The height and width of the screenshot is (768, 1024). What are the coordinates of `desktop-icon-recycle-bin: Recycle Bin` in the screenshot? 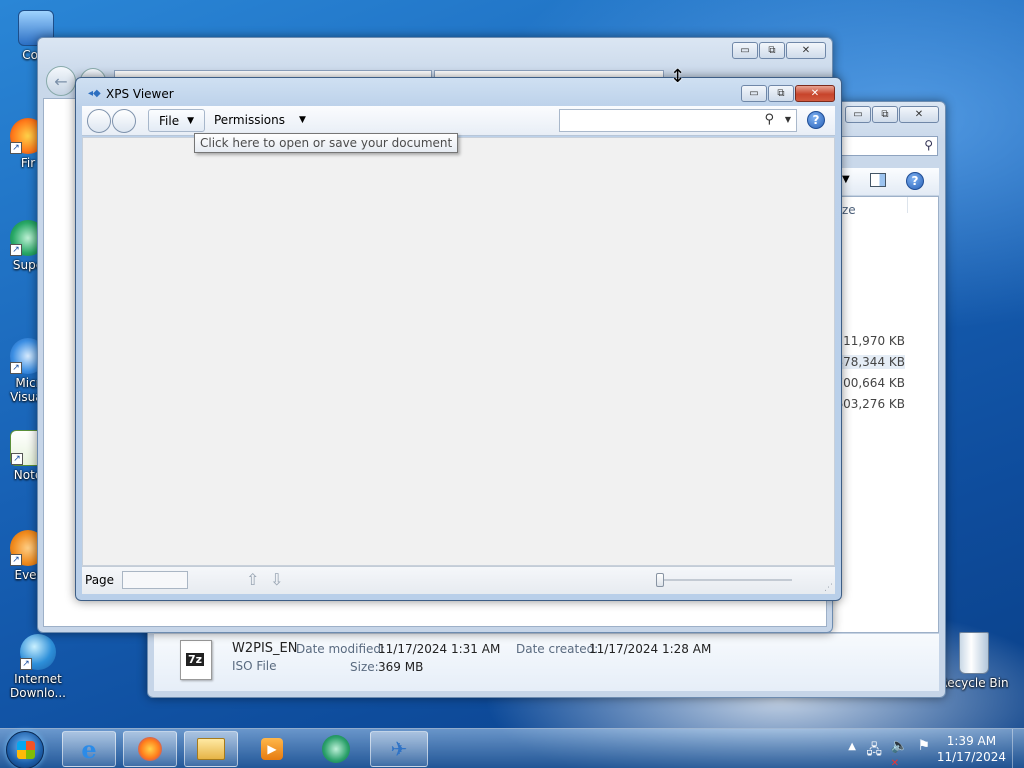 It's located at (974, 661).